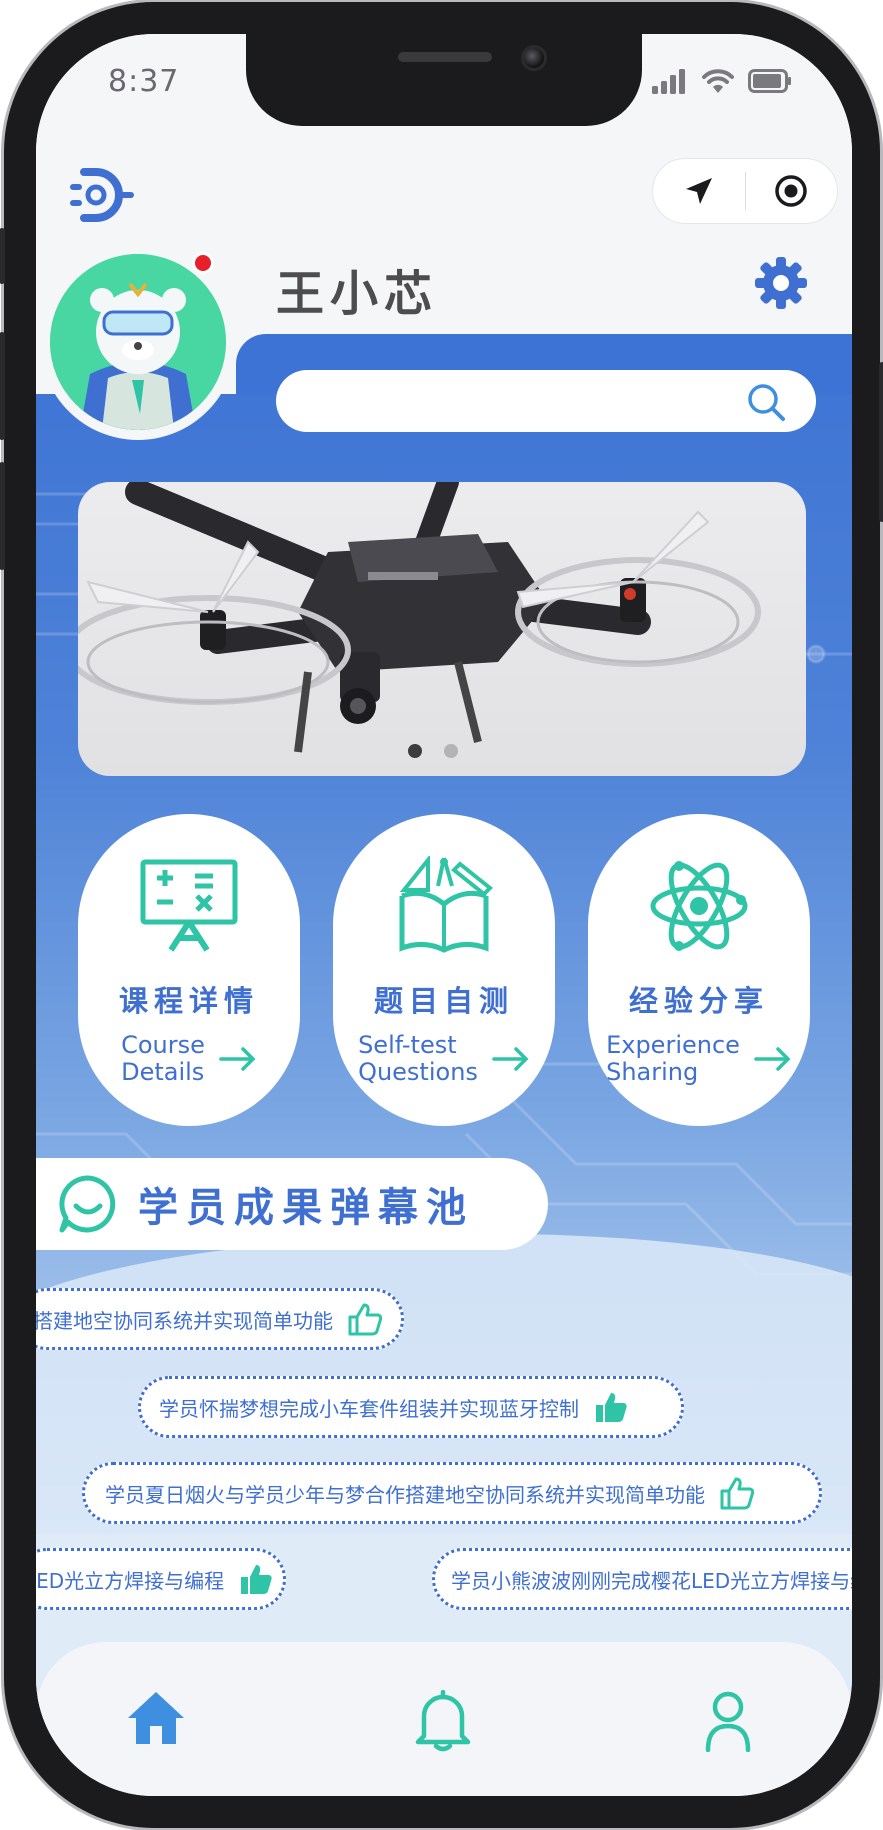  I want to click on atom-icon, so click(699, 906).